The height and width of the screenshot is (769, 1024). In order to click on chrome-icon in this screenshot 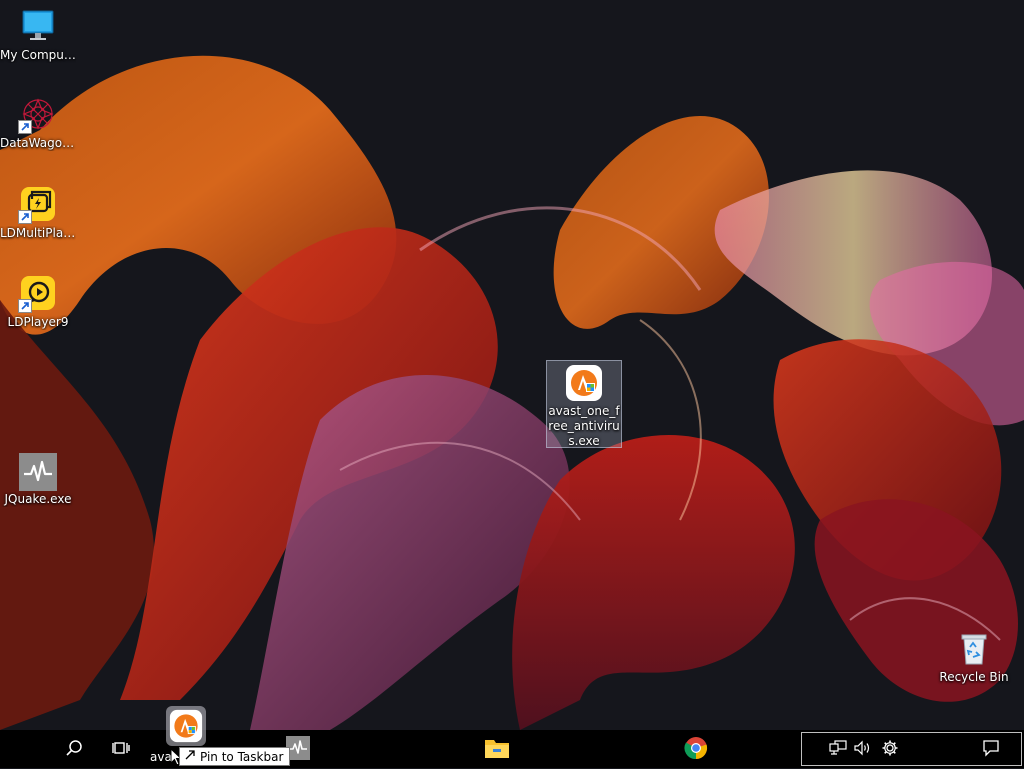, I will do `click(696, 749)`.